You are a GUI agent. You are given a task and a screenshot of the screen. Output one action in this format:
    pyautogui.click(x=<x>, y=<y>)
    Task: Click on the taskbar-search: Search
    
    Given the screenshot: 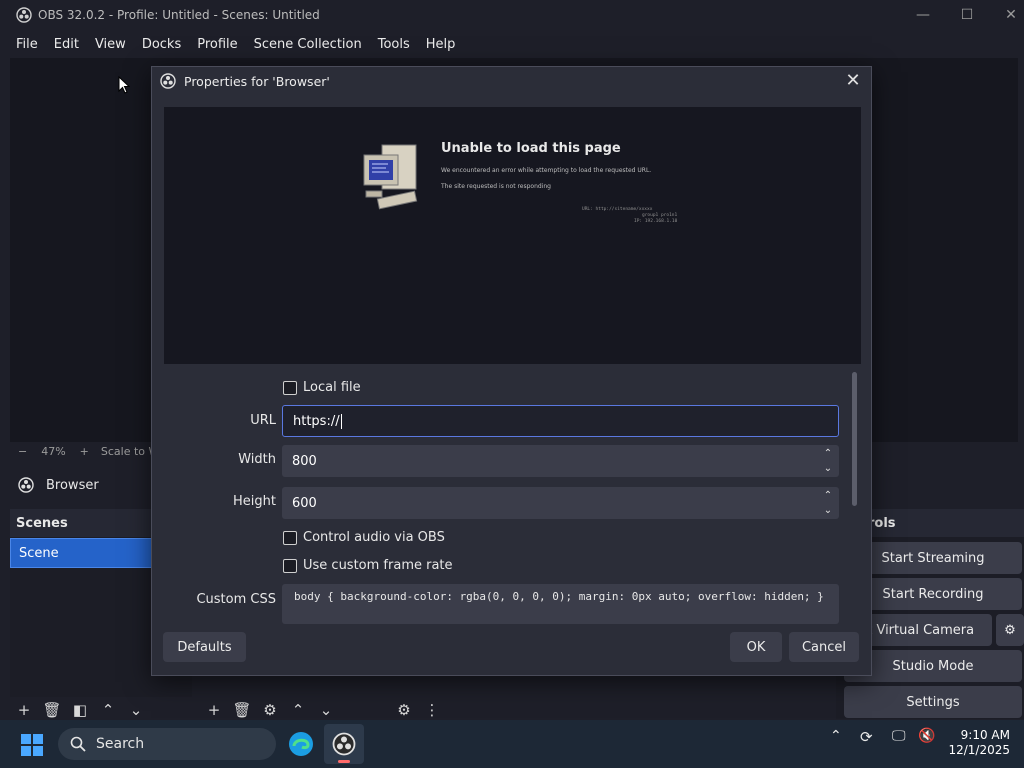 What is the action you would take?
    pyautogui.click(x=167, y=744)
    